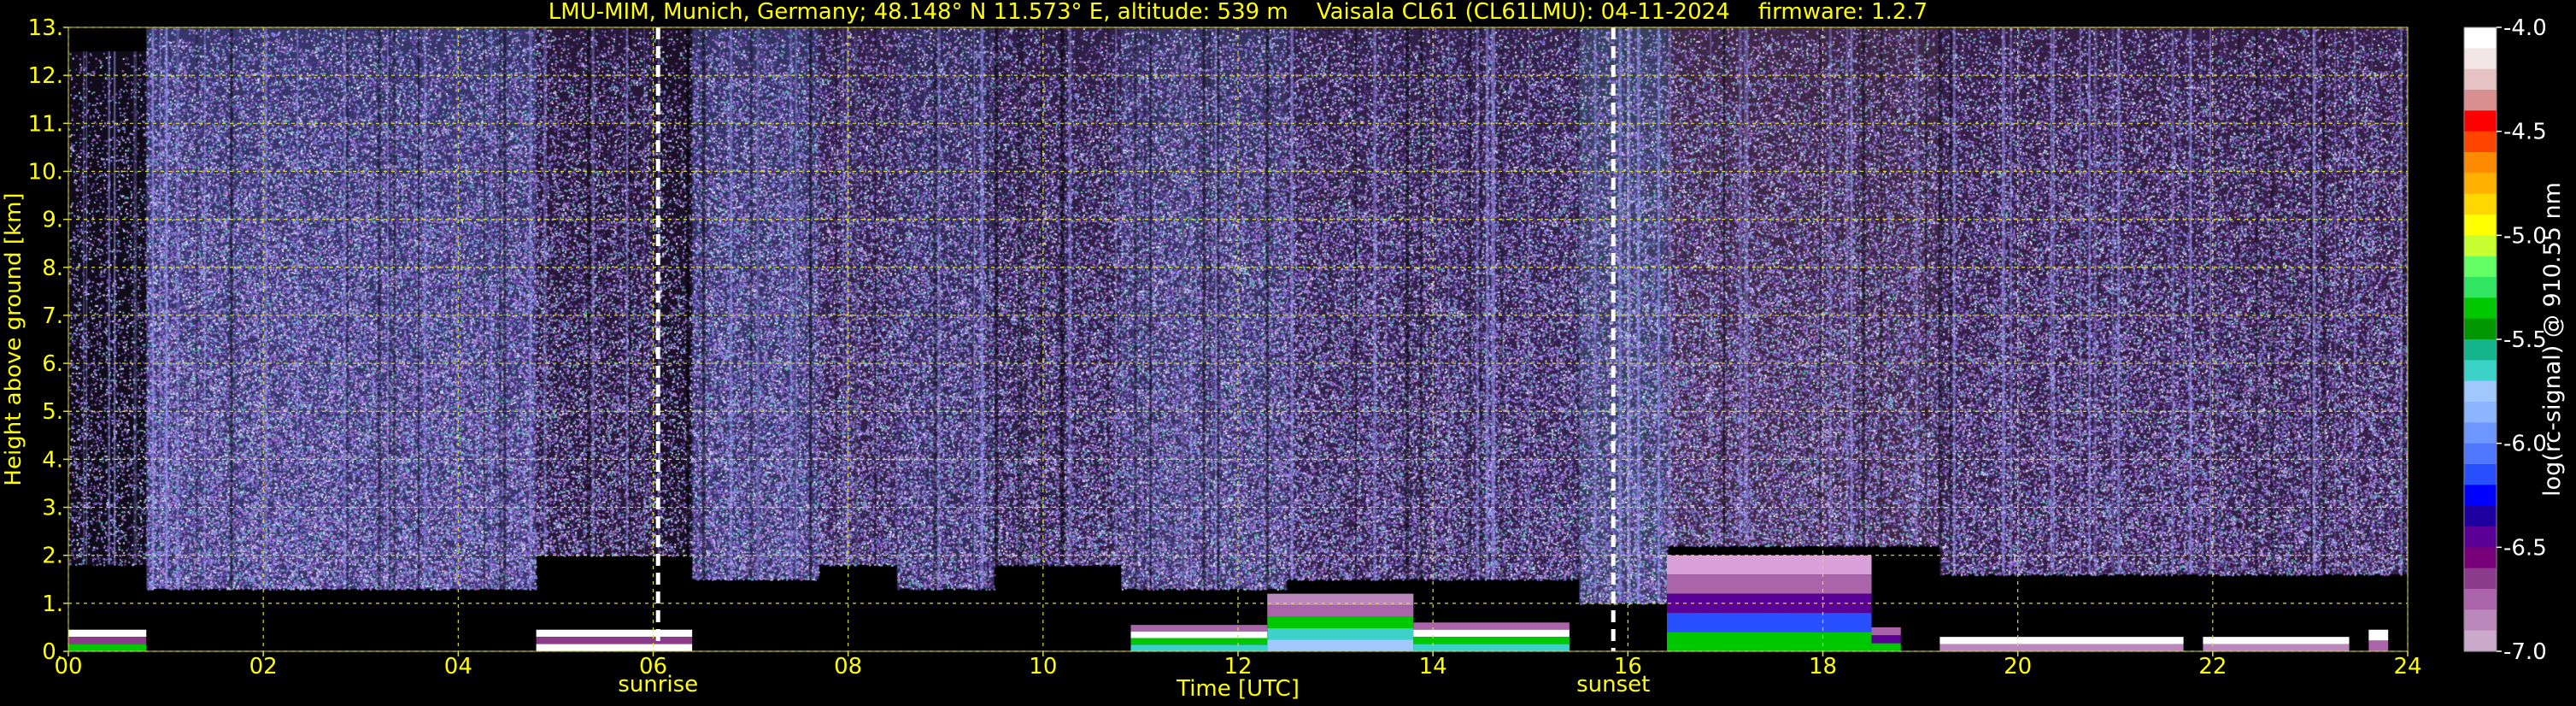 The width and height of the screenshot is (2576, 706). Describe the element at coordinates (2525, 28) in the screenshot. I see `colorbar-tick-label: -4.0` at that location.